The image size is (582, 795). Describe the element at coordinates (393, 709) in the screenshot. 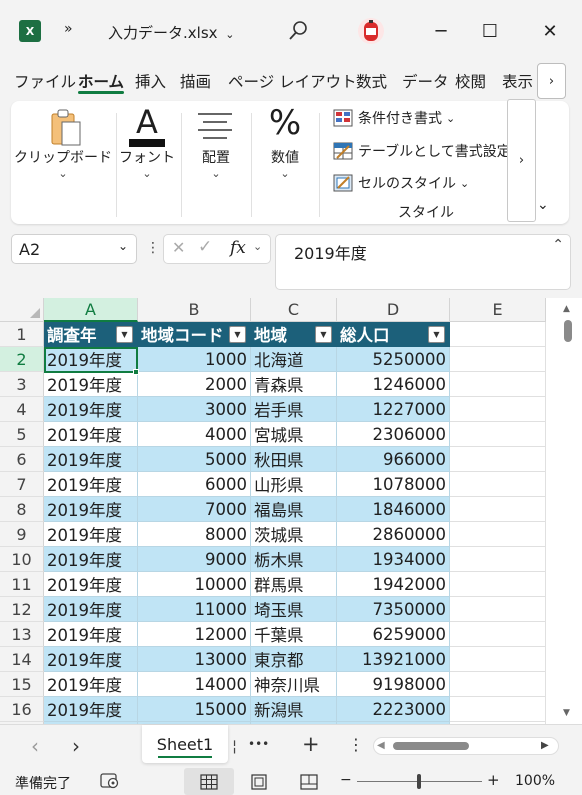

I see `table-cell: 2223000` at that location.